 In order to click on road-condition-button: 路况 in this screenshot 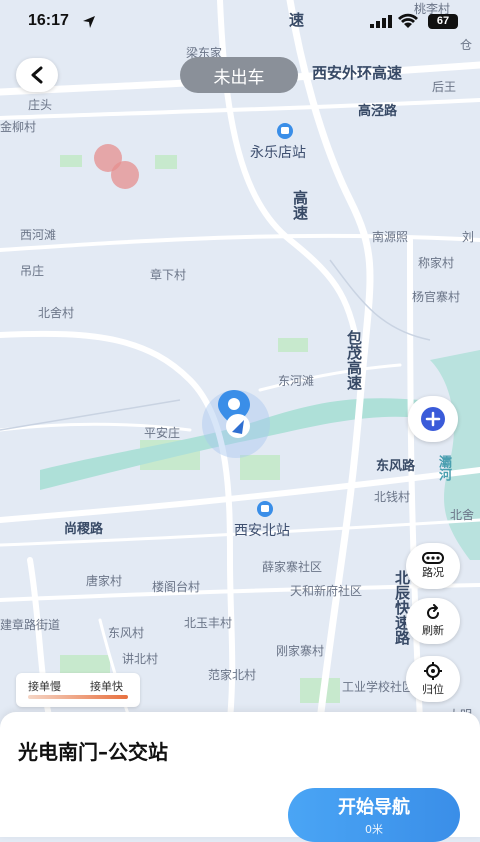, I will do `click(433, 566)`.